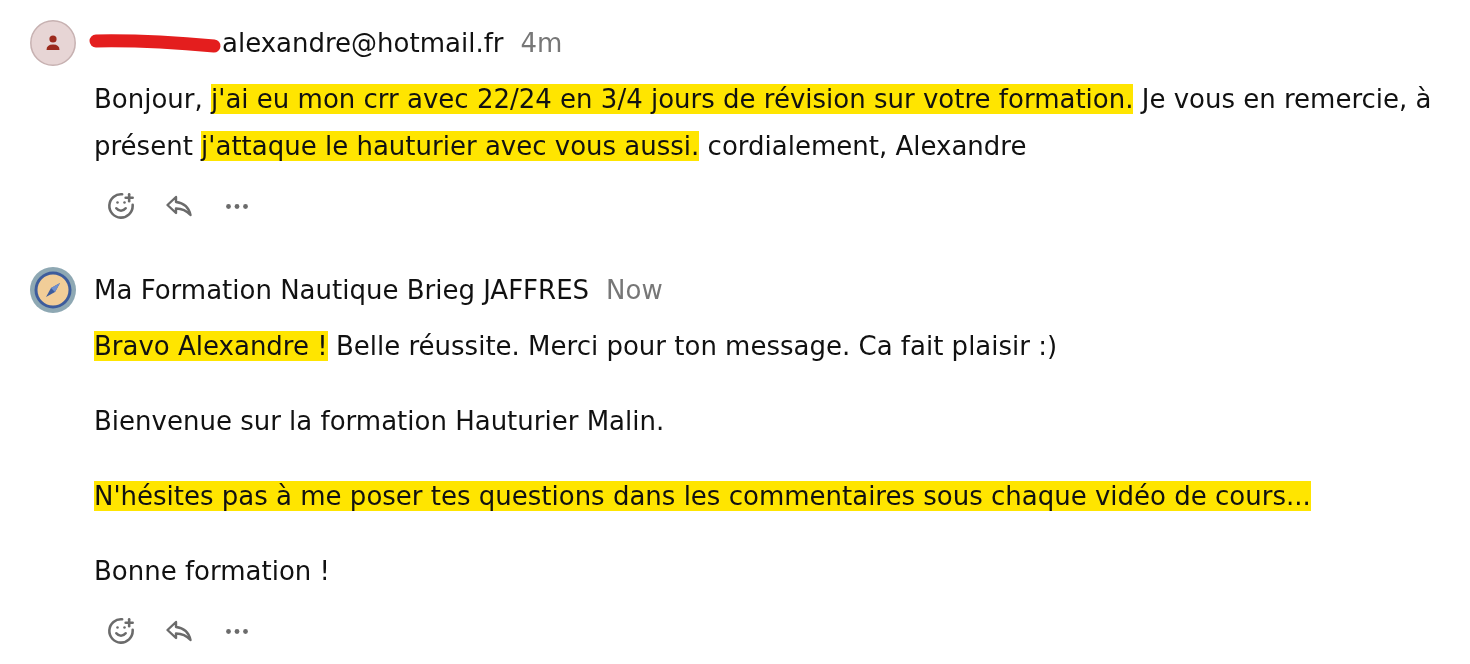 This screenshot has width=1470, height=664. Describe the element at coordinates (380, 421) in the screenshot. I see `comment-text: Bienvenue sur la formation Hauturier Malin.` at that location.